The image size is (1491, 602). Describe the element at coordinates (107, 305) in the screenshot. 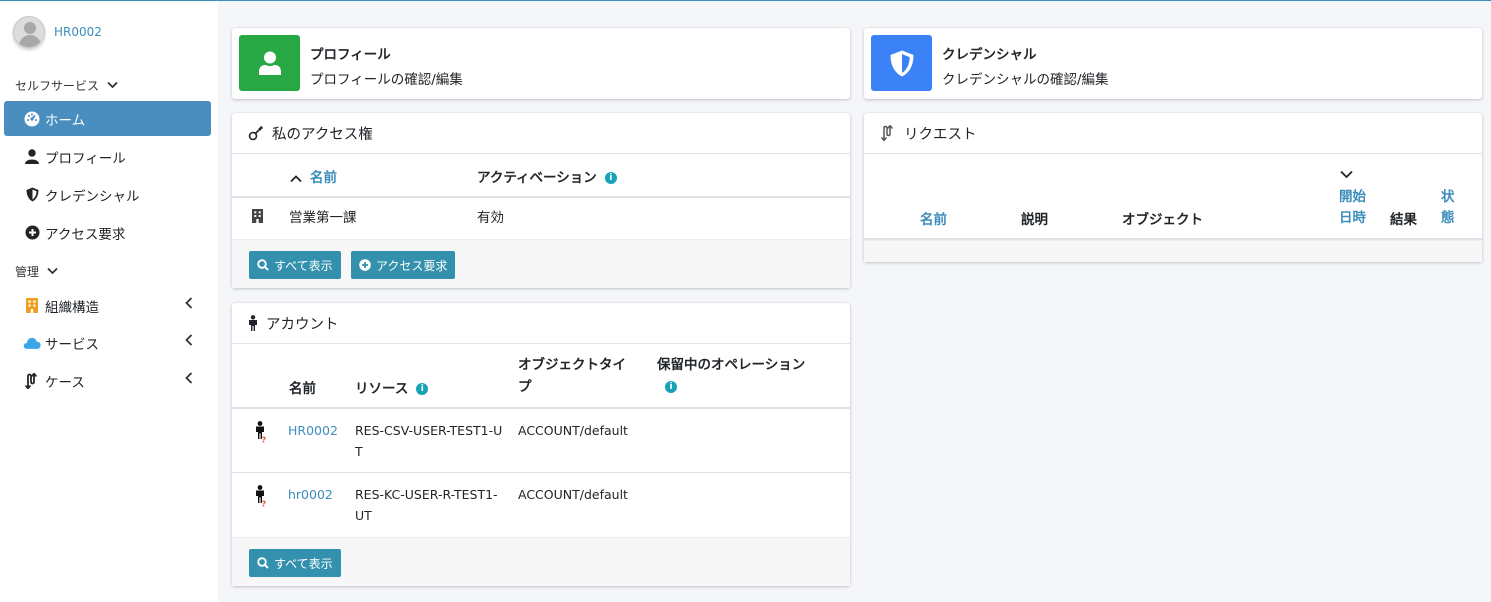

I see `sidebar-item-org-structure: 組織構造` at that location.